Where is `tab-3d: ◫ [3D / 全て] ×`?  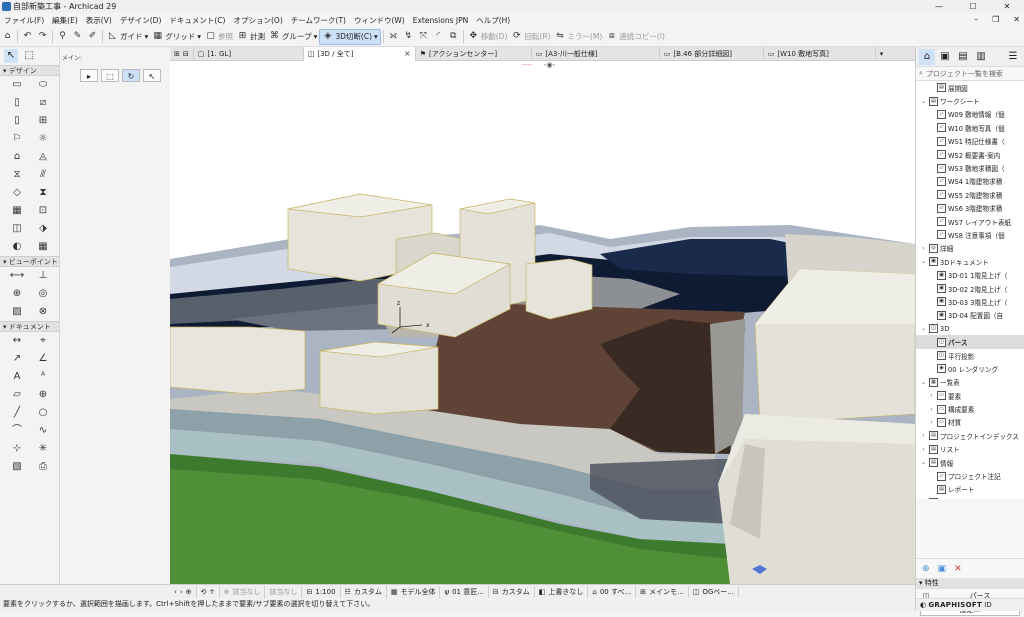
tab-3d: ◫ [3D / 全て] × is located at coordinates (359, 53).